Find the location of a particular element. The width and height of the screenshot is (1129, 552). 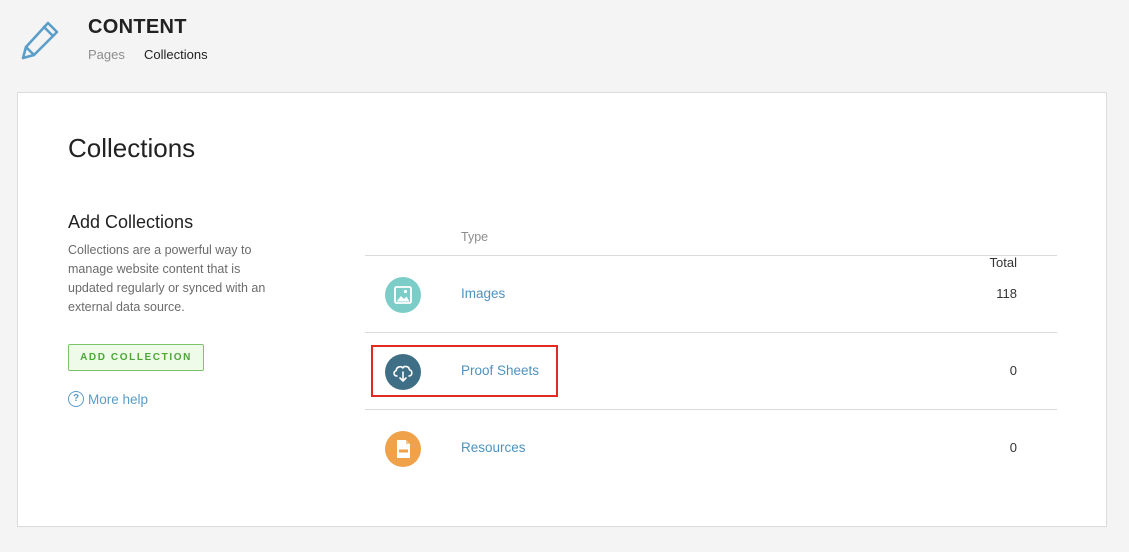

collection-name-resources: Resources is located at coordinates (493, 447).